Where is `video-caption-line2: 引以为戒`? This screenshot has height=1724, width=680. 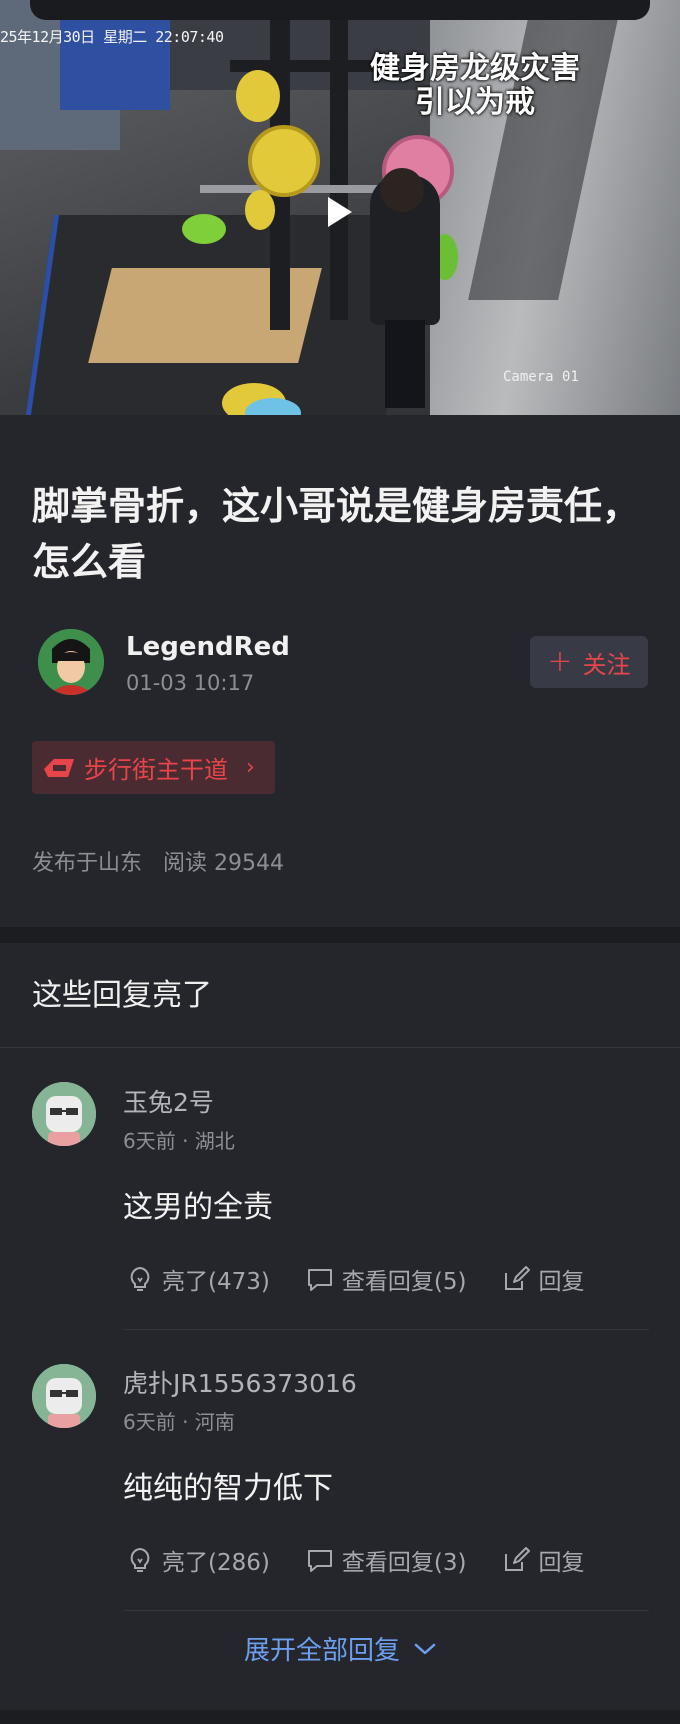
video-caption-line2: 引以为戒 is located at coordinates (475, 102).